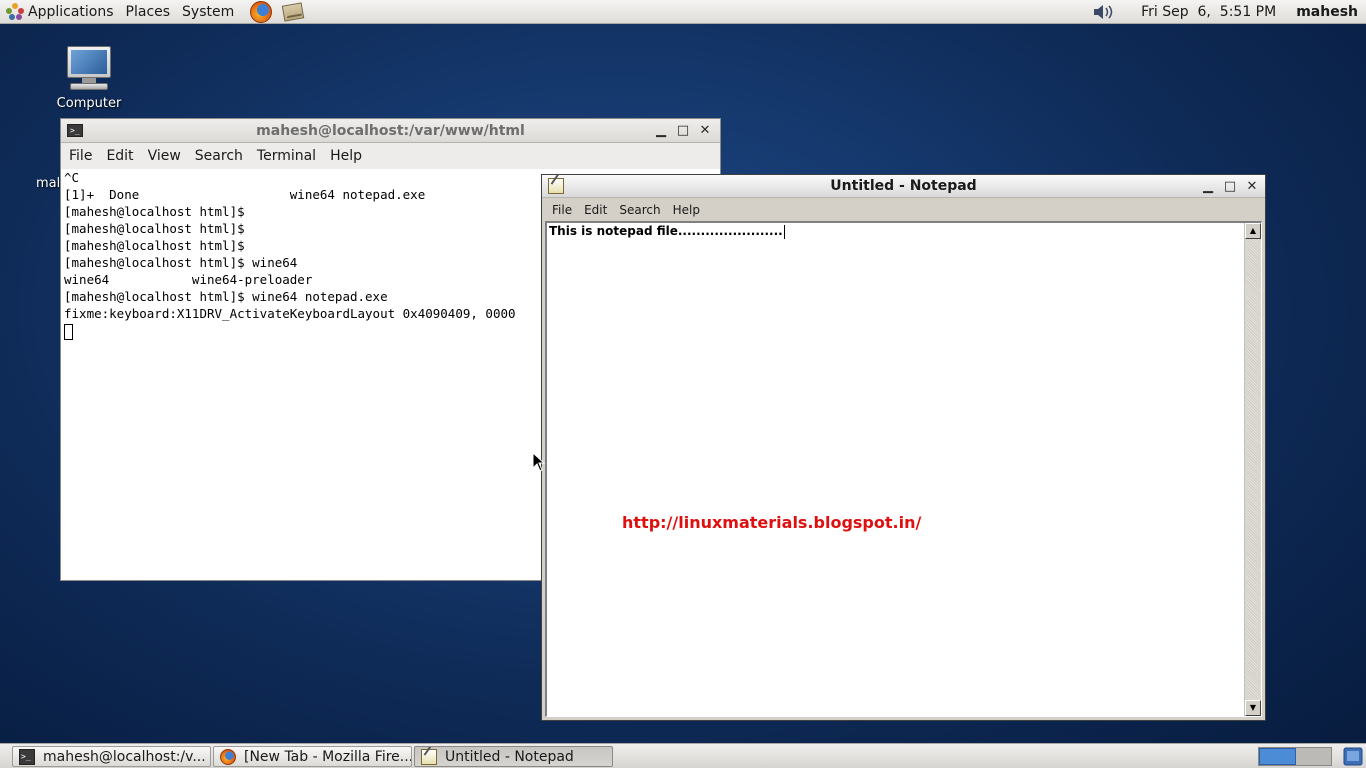 This screenshot has height=768, width=1366. I want to click on scroll-up-button: ▲, so click(1253, 231).